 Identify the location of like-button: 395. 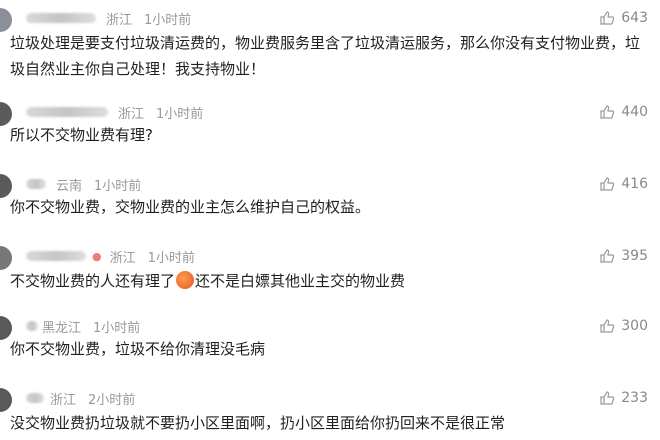
(623, 256).